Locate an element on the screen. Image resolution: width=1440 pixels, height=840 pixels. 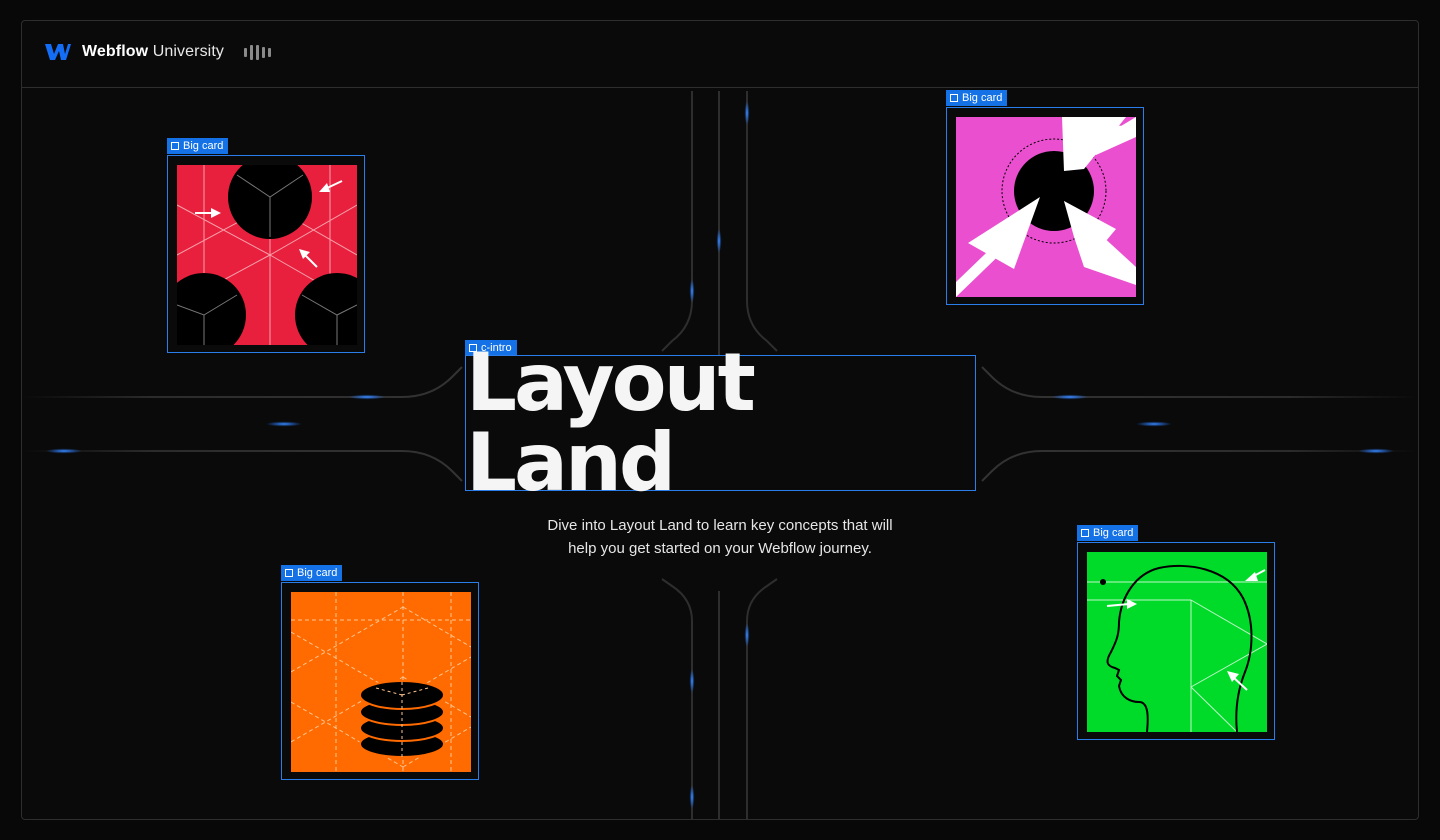
stacked-discs-illustration is located at coordinates (381, 682).